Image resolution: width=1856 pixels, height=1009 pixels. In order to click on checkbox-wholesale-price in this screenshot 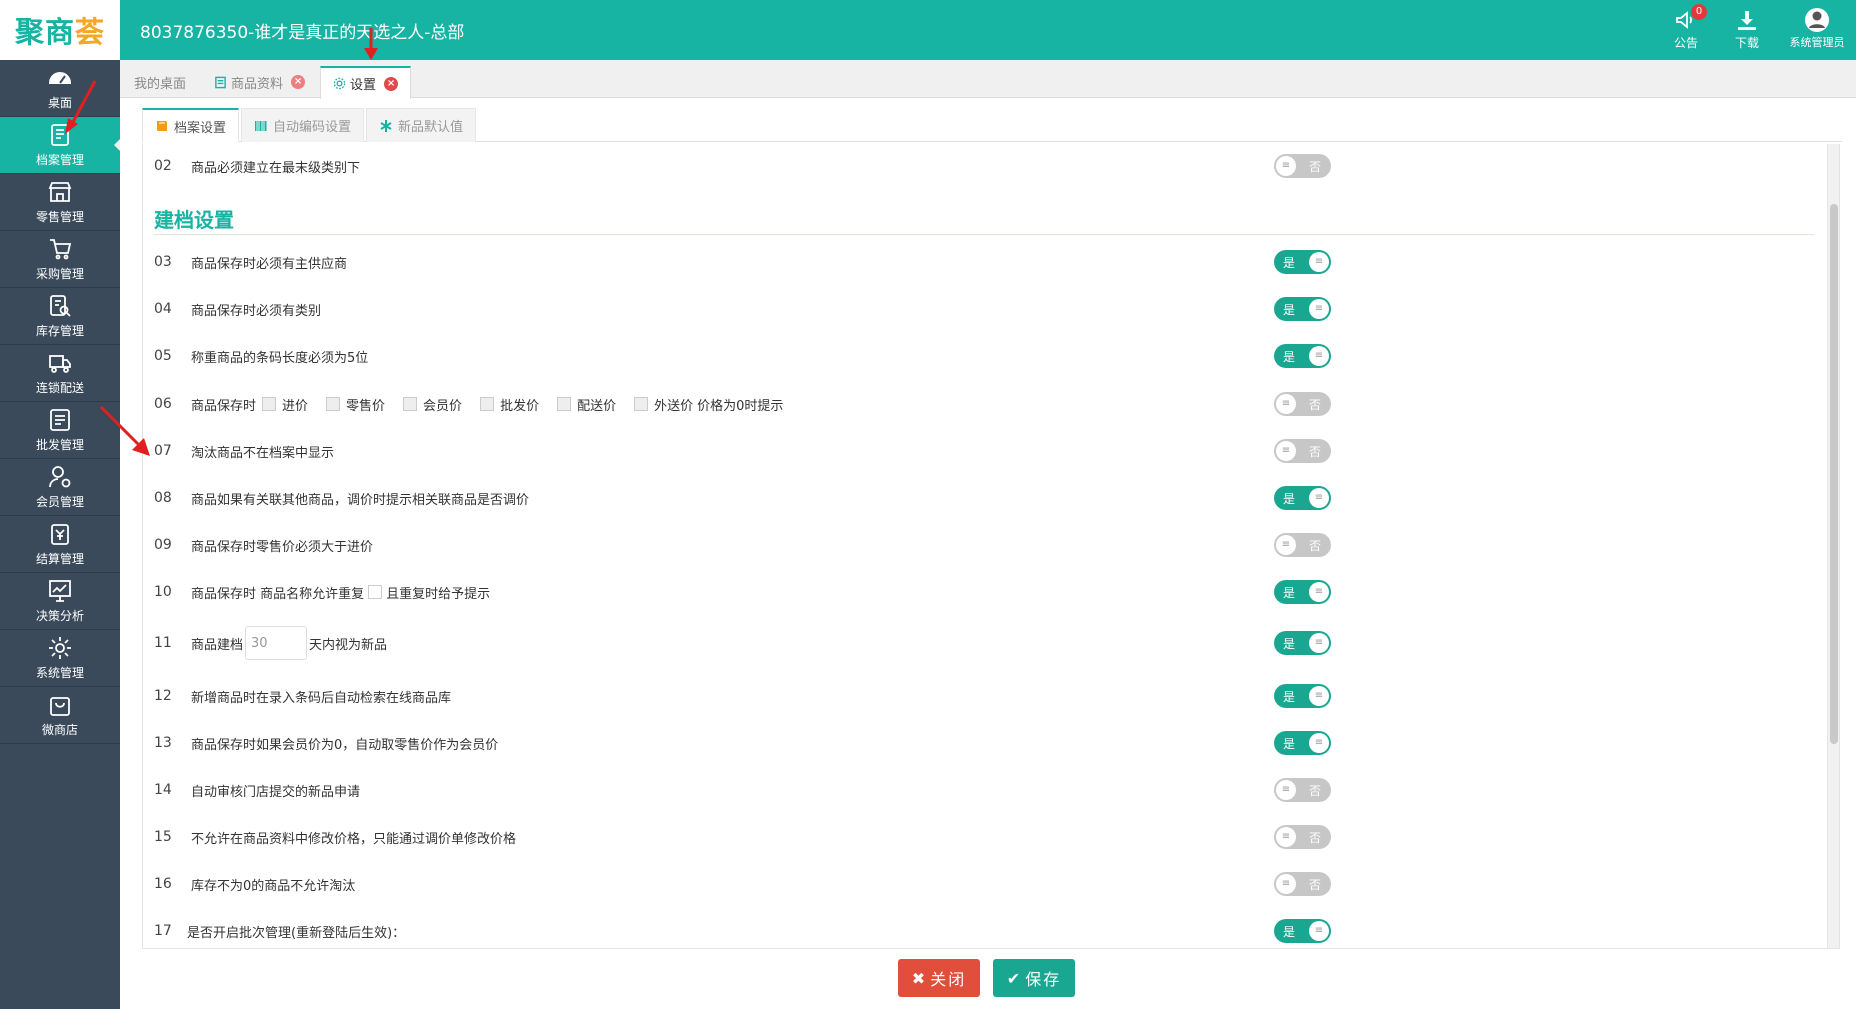, I will do `click(487, 404)`.